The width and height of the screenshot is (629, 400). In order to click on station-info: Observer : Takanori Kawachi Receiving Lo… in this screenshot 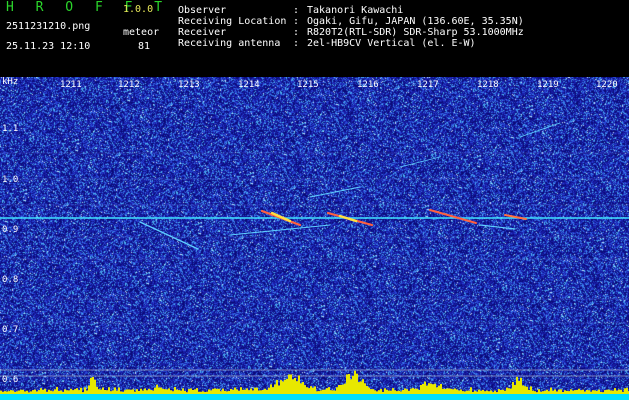, I will do `click(351, 27)`.